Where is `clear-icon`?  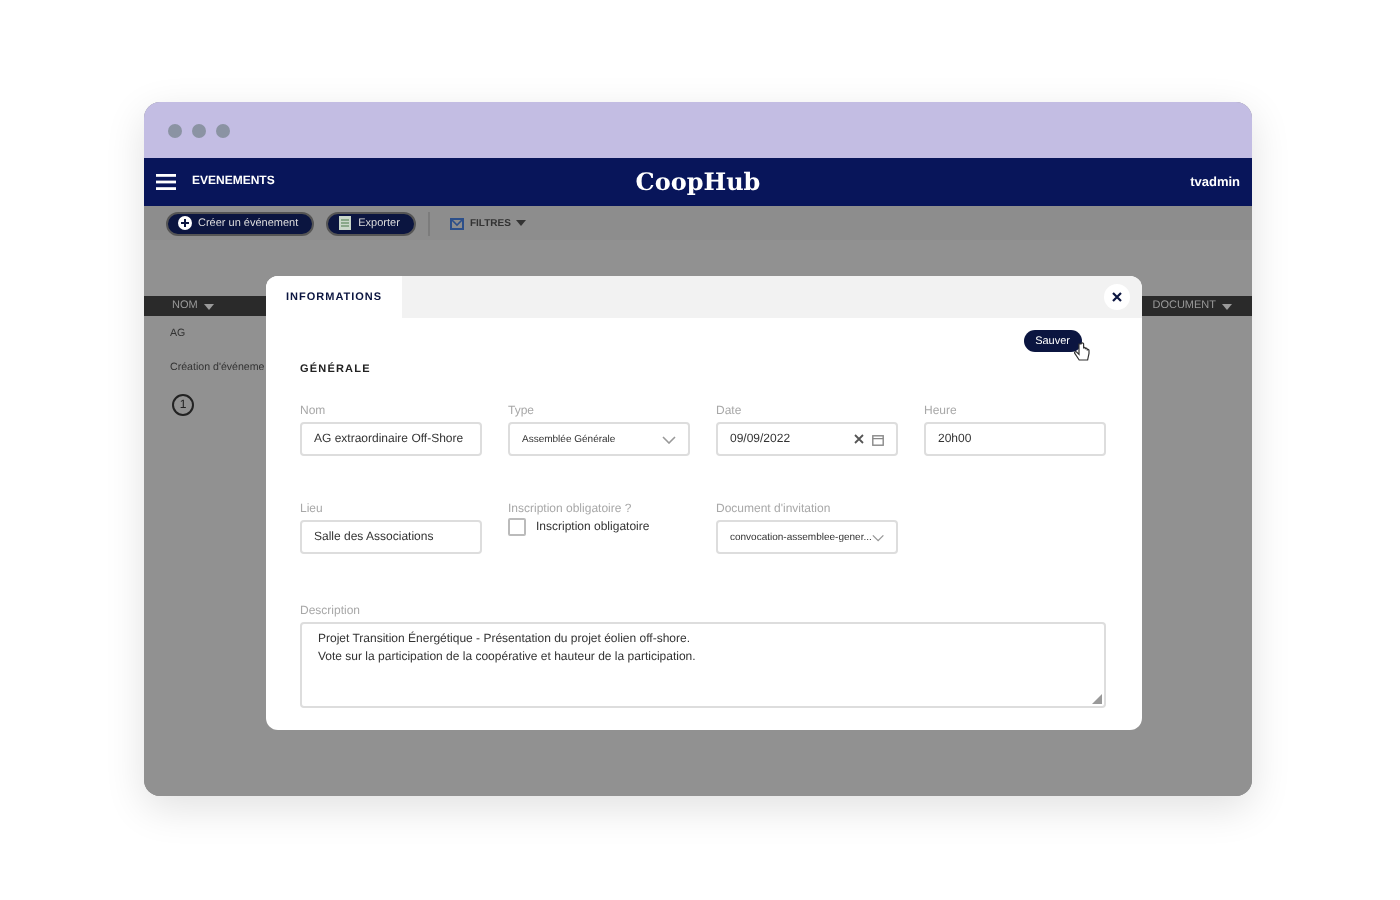 clear-icon is located at coordinates (859, 439).